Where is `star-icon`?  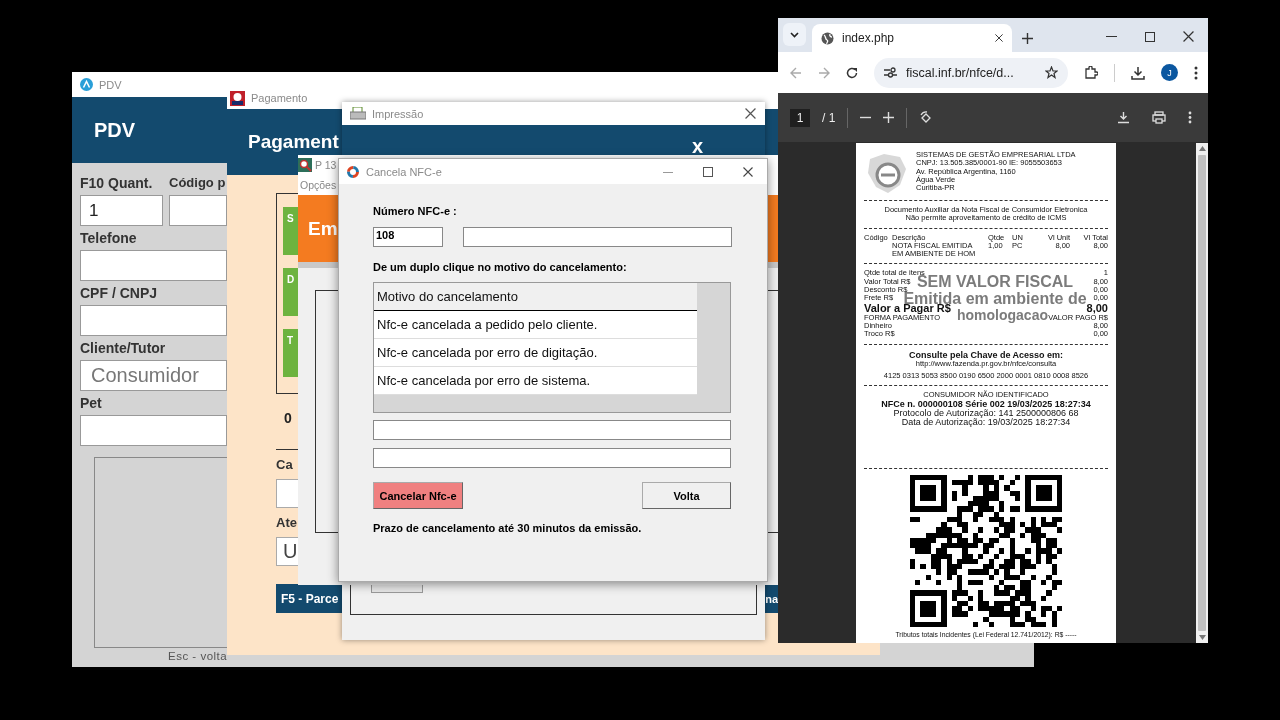
star-icon is located at coordinates (1051, 72).